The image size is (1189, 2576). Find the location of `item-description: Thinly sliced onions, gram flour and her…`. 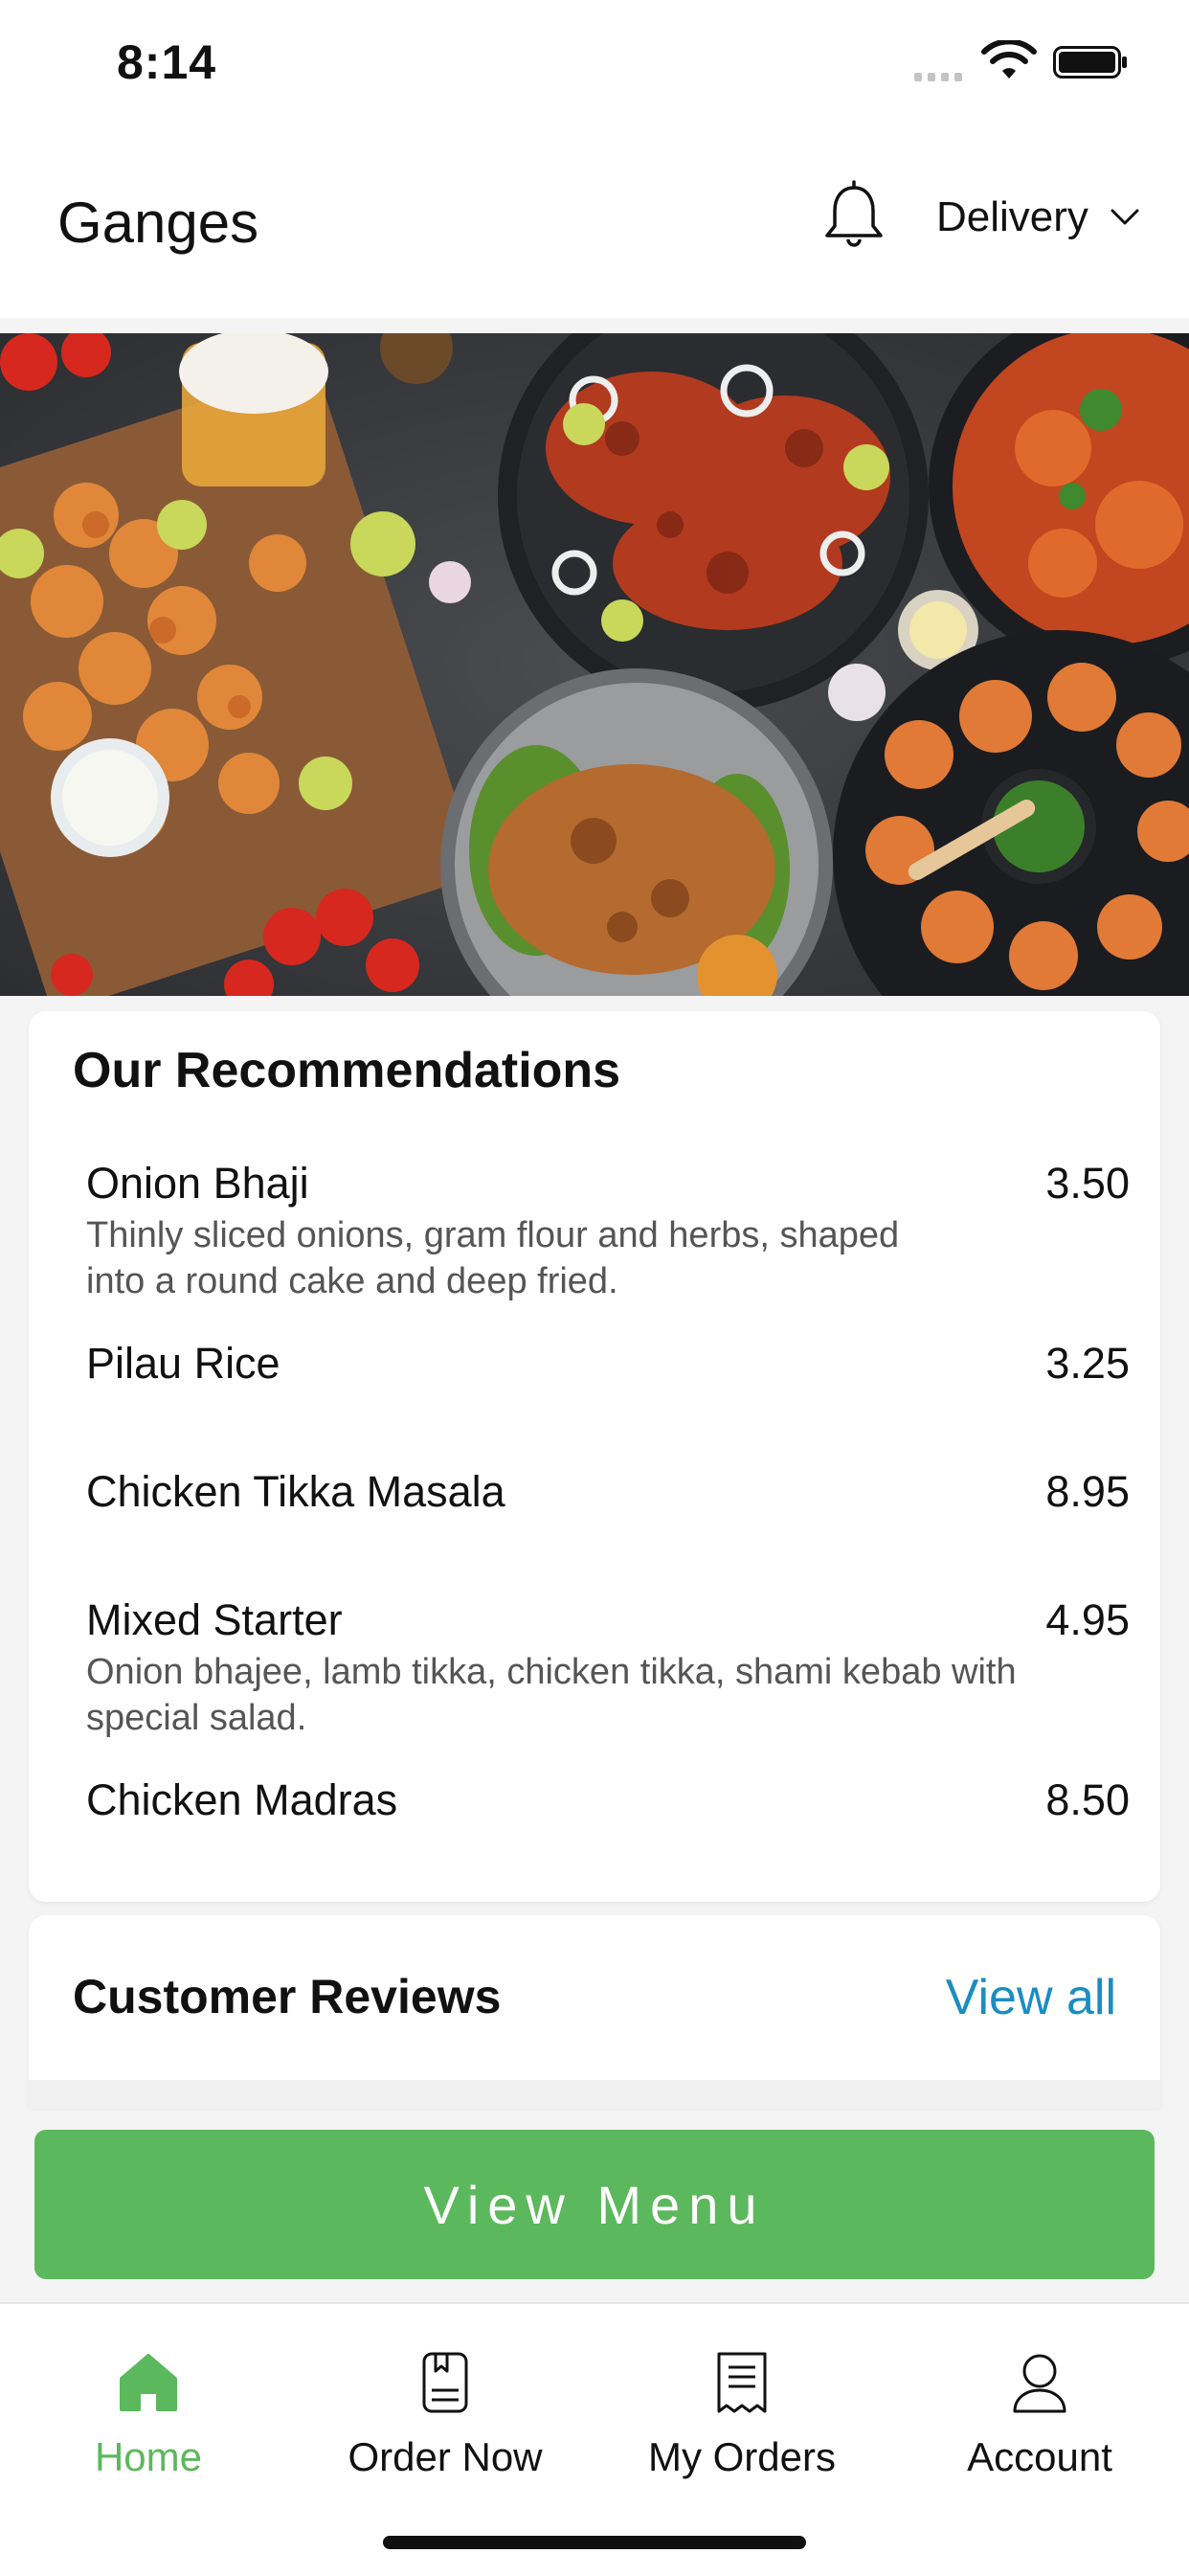

item-description: Thinly sliced onions, gram flour and her… is located at coordinates (493, 1258).